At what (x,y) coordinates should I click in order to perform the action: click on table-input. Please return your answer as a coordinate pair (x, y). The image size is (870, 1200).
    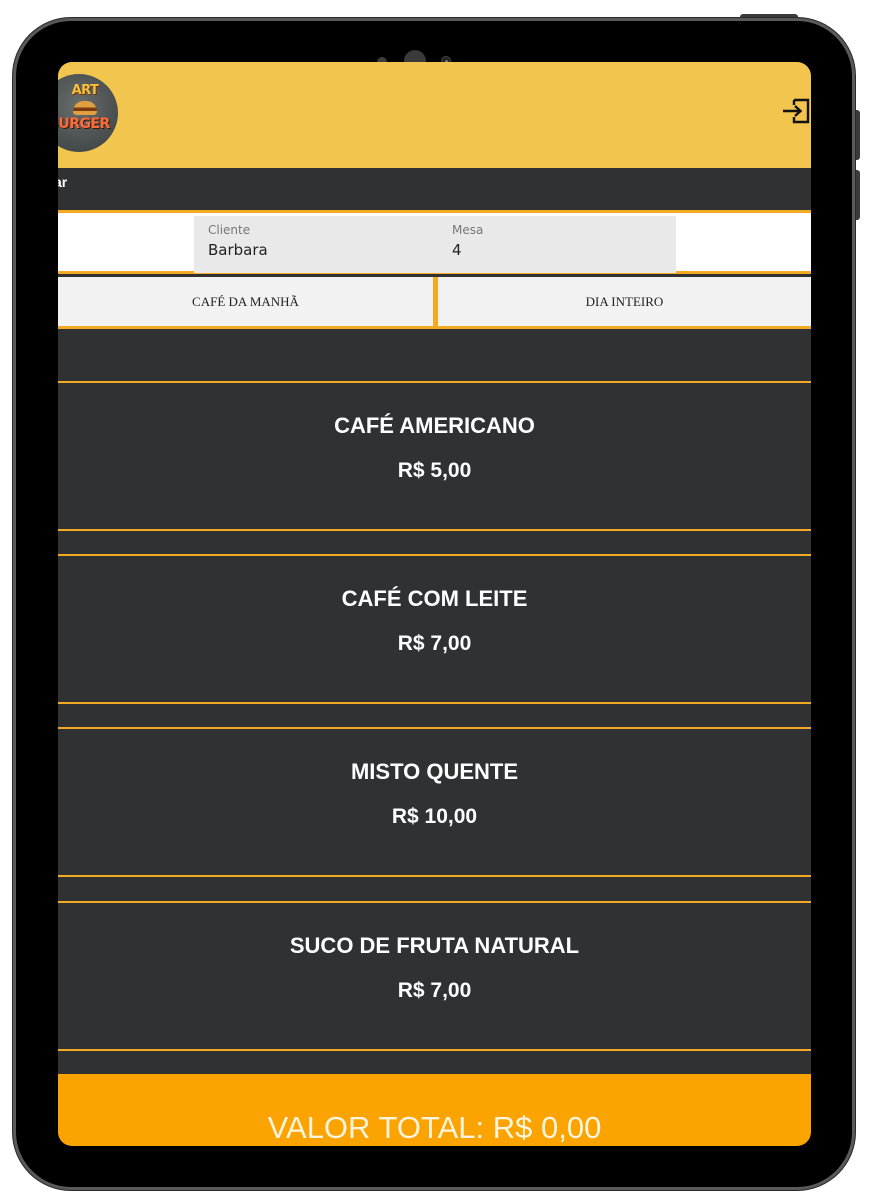
    Looking at the image, I should click on (557, 250).